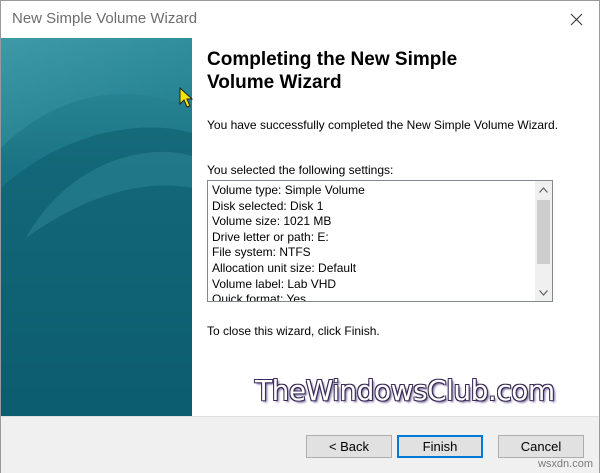  I want to click on cancel-button: Cancel, so click(541, 446).